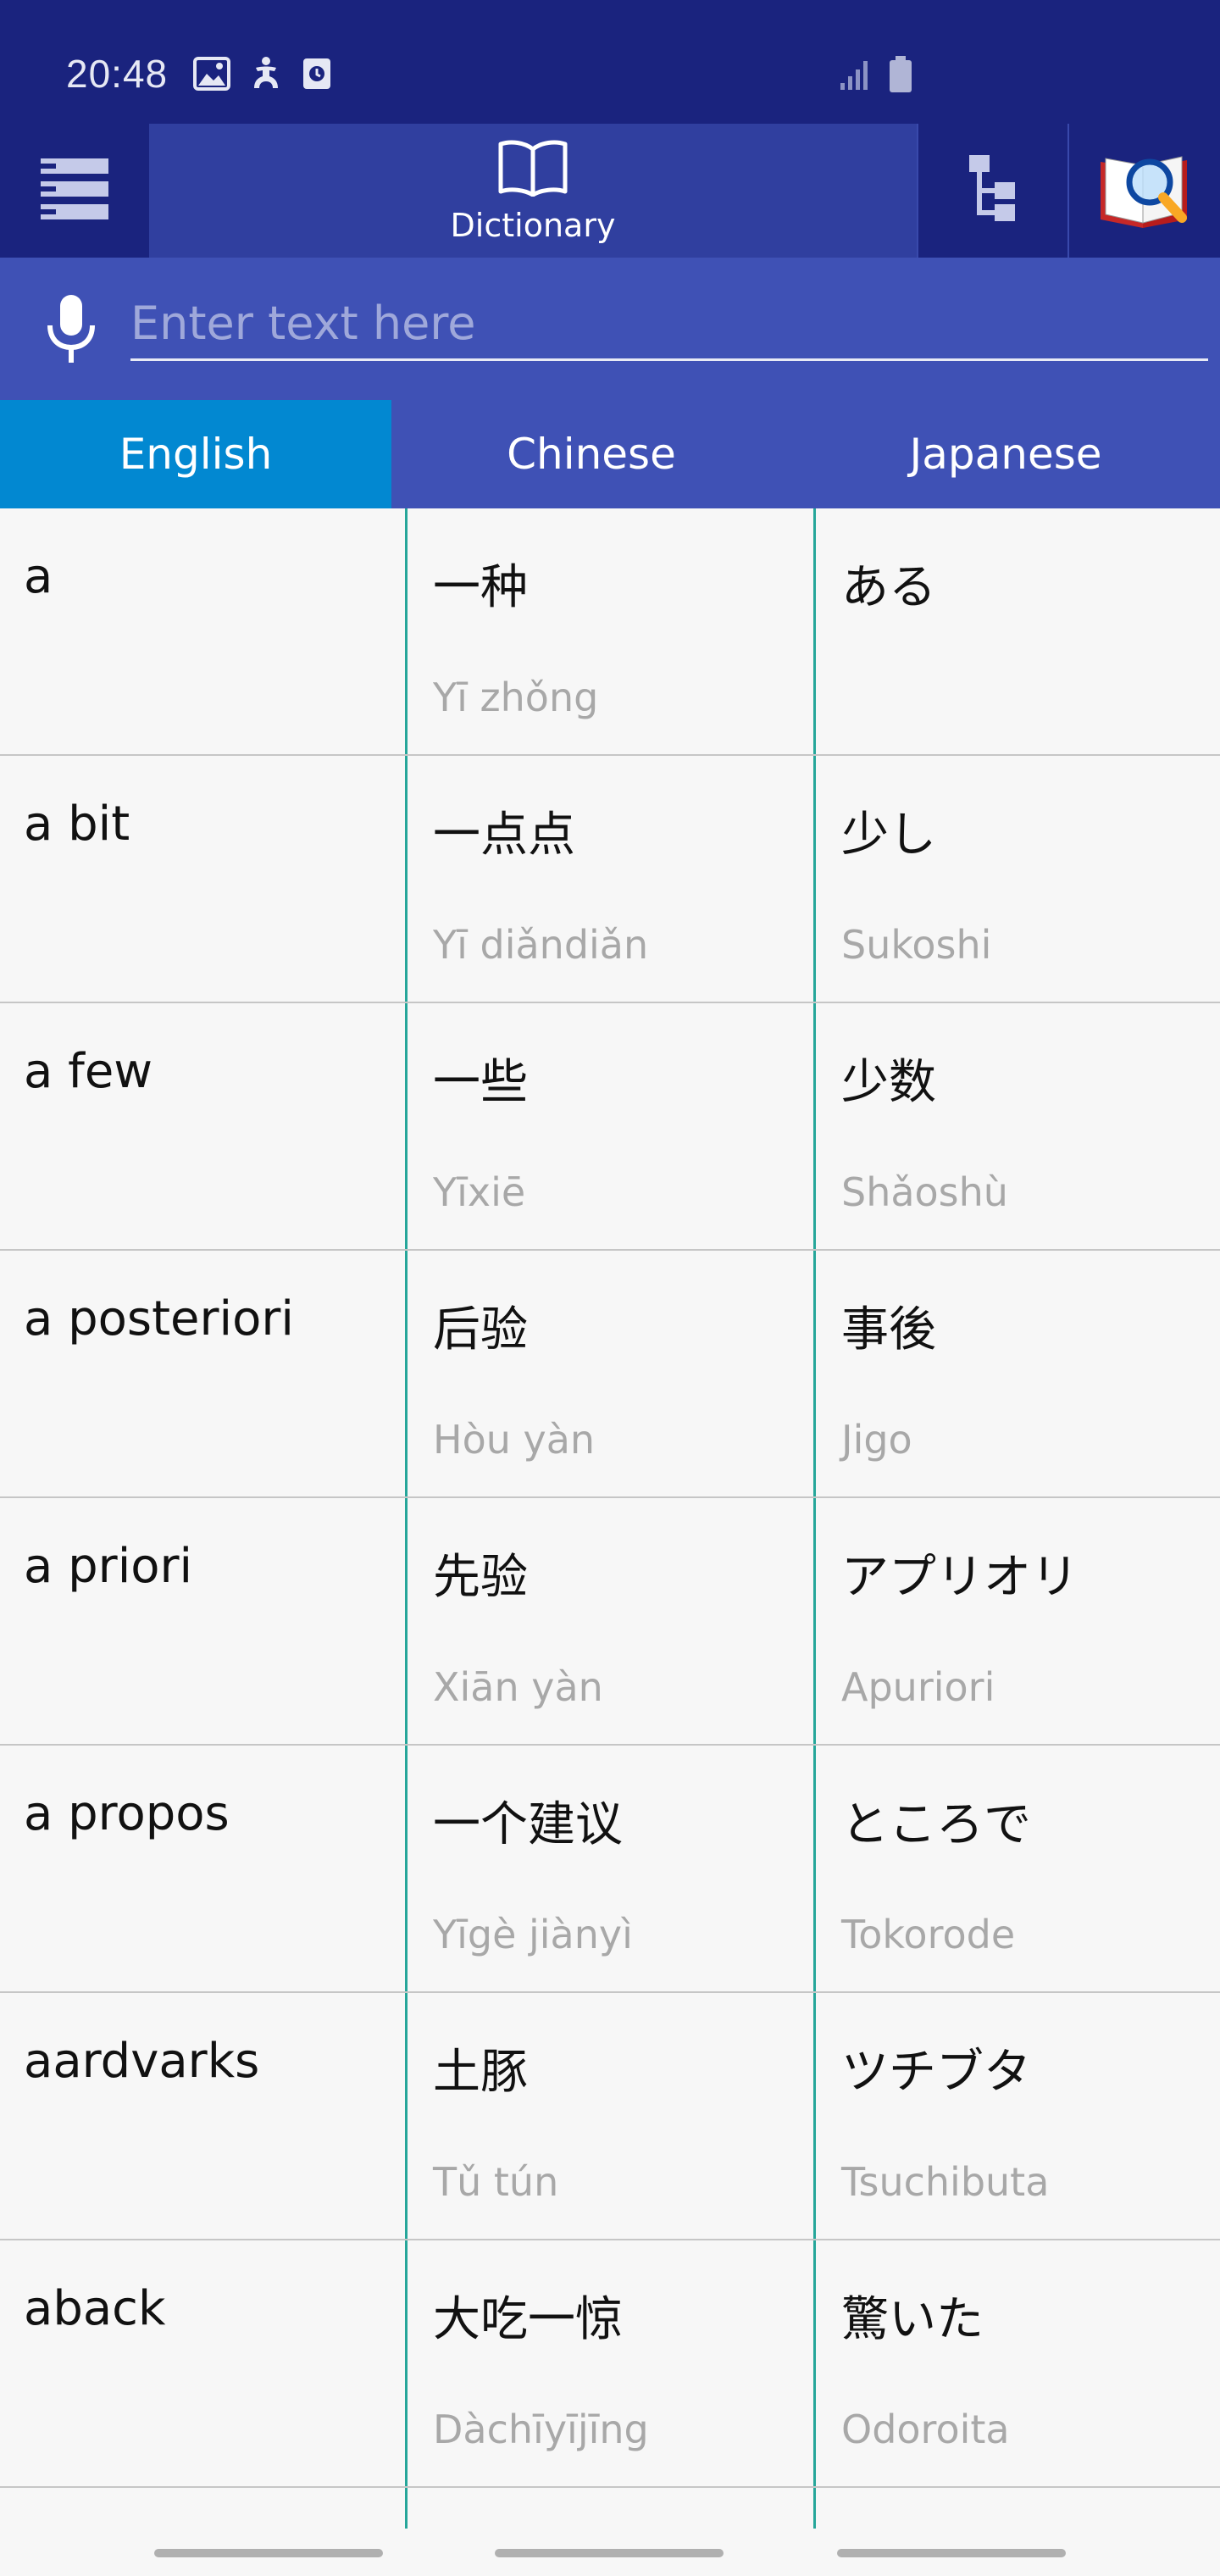  I want to click on japanese-romanization: Shǎoshù, so click(924, 1192).